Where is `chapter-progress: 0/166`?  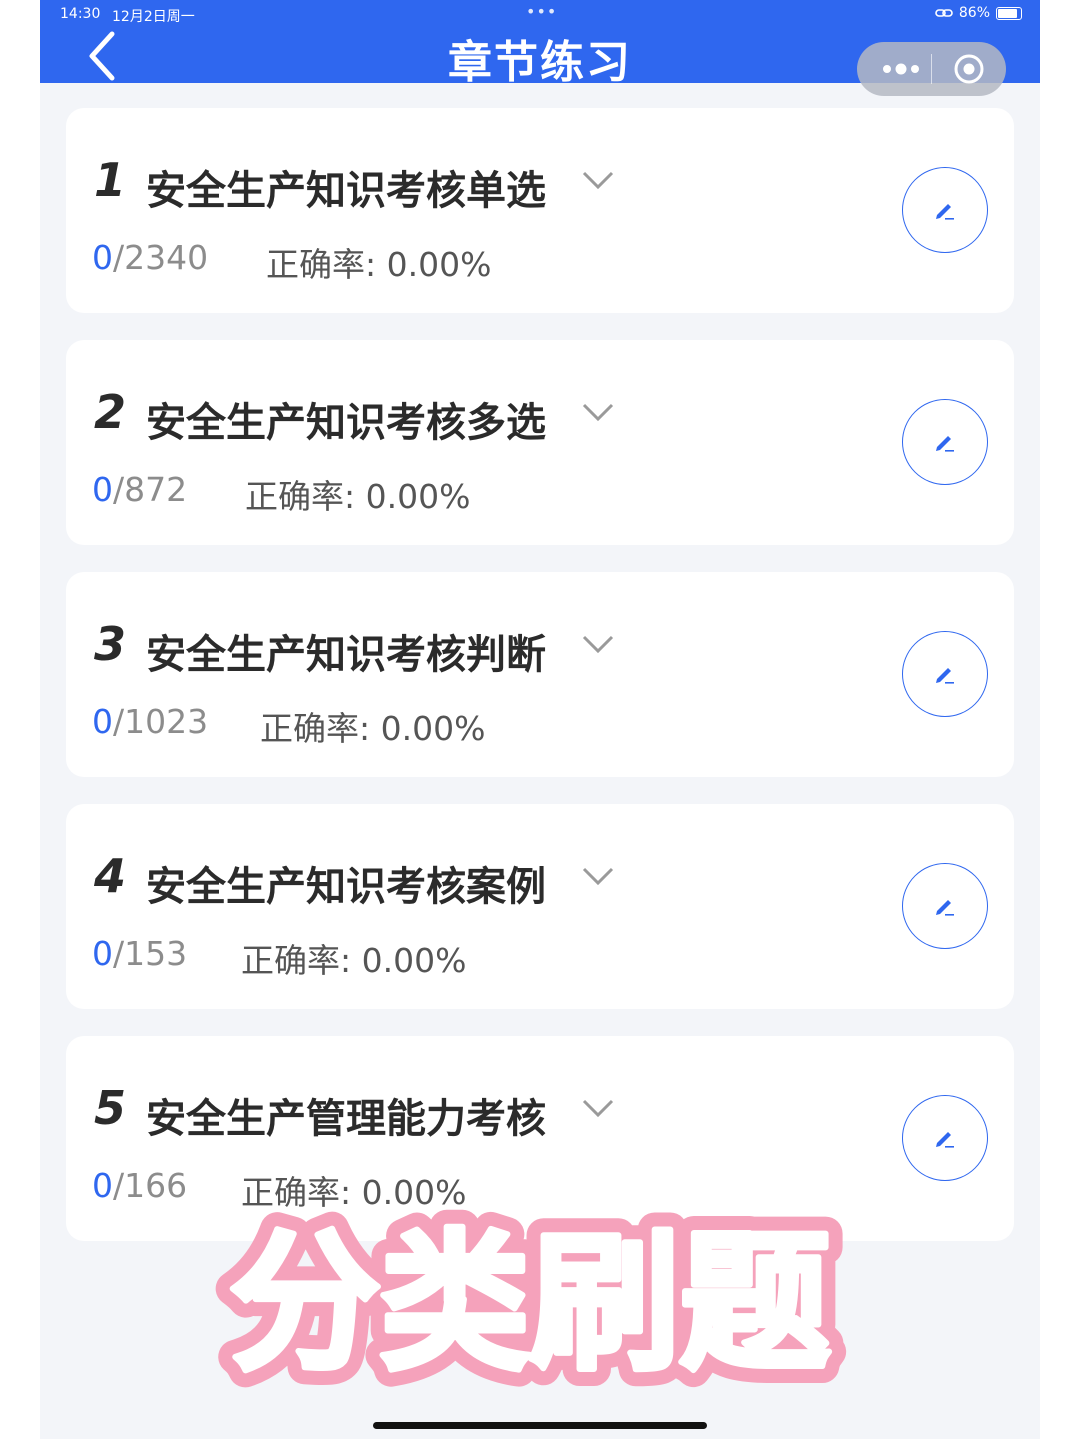 chapter-progress: 0/166 is located at coordinates (139, 1185).